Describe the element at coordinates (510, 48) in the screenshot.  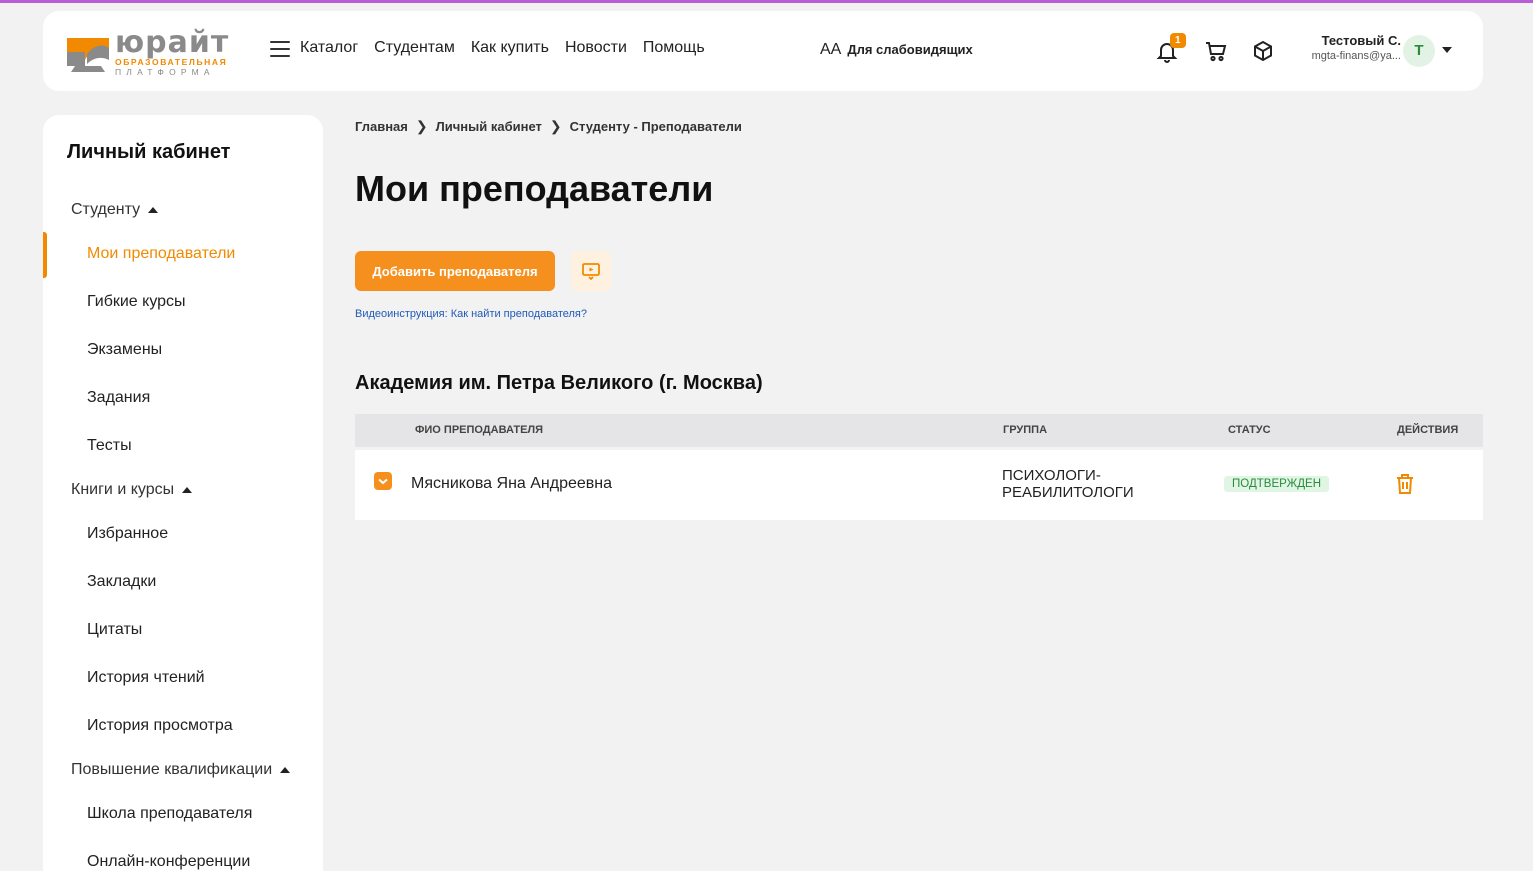
I see `nav-how-to-buy: Как купить` at that location.